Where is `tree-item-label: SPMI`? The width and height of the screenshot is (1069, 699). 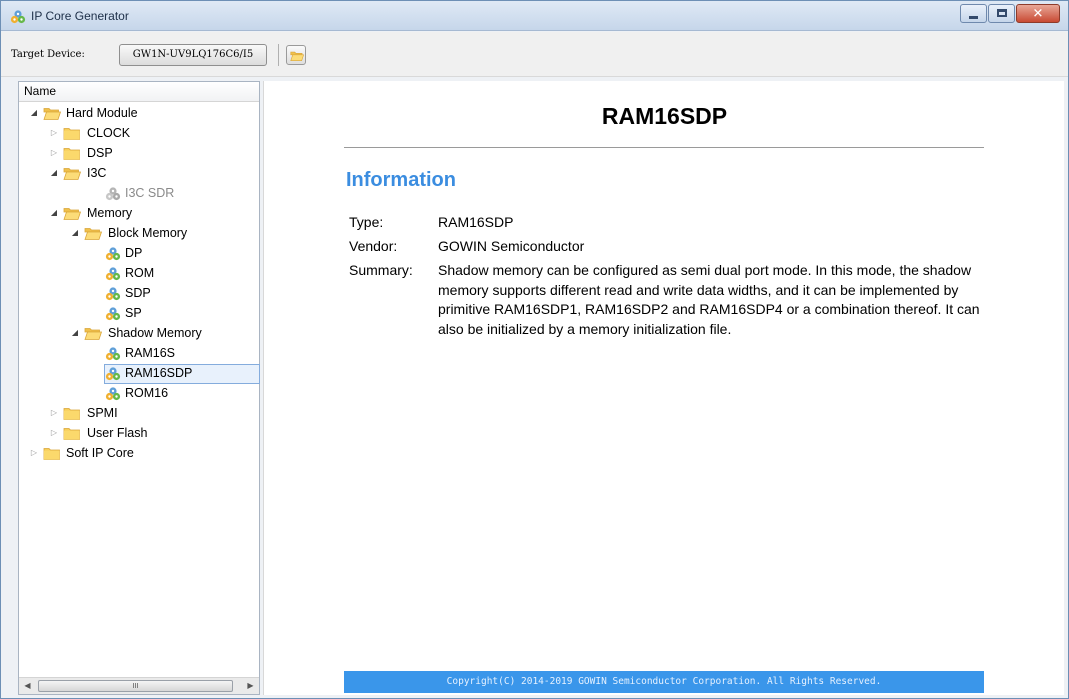
tree-item-label: SPMI is located at coordinates (102, 413).